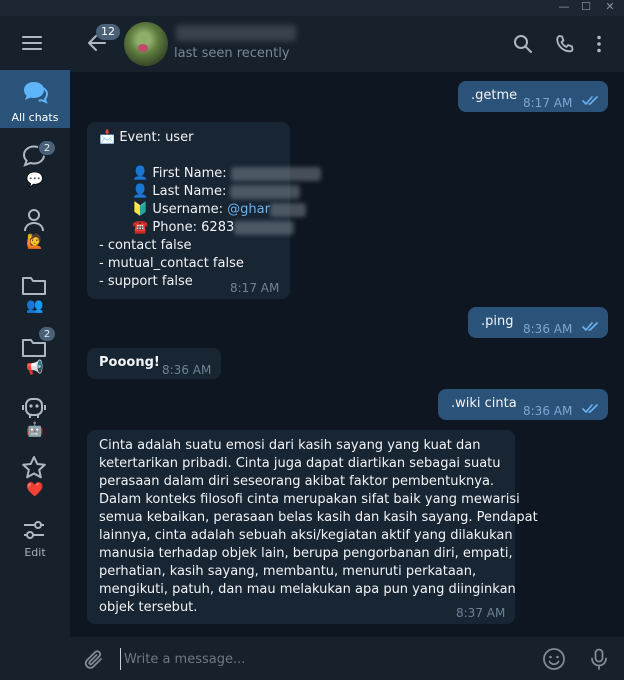 The width and height of the screenshot is (624, 680). What do you see at coordinates (146, 281) in the screenshot?
I see `message-line: - support false` at bounding box center [146, 281].